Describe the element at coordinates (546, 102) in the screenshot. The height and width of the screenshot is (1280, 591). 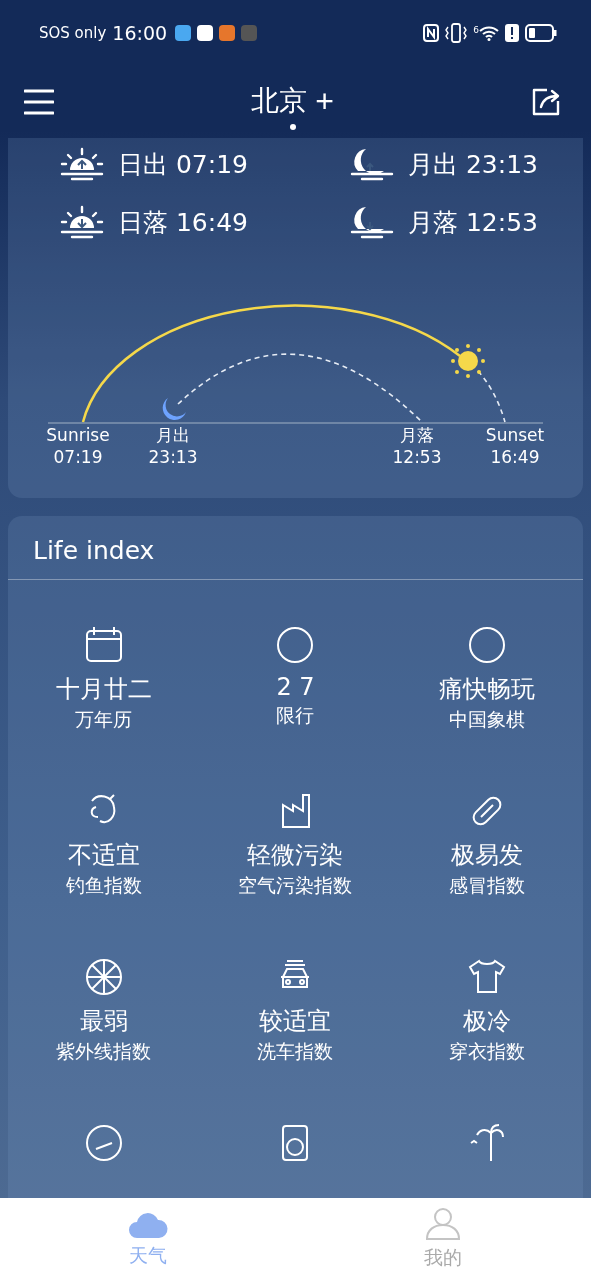
I see `share-button` at that location.